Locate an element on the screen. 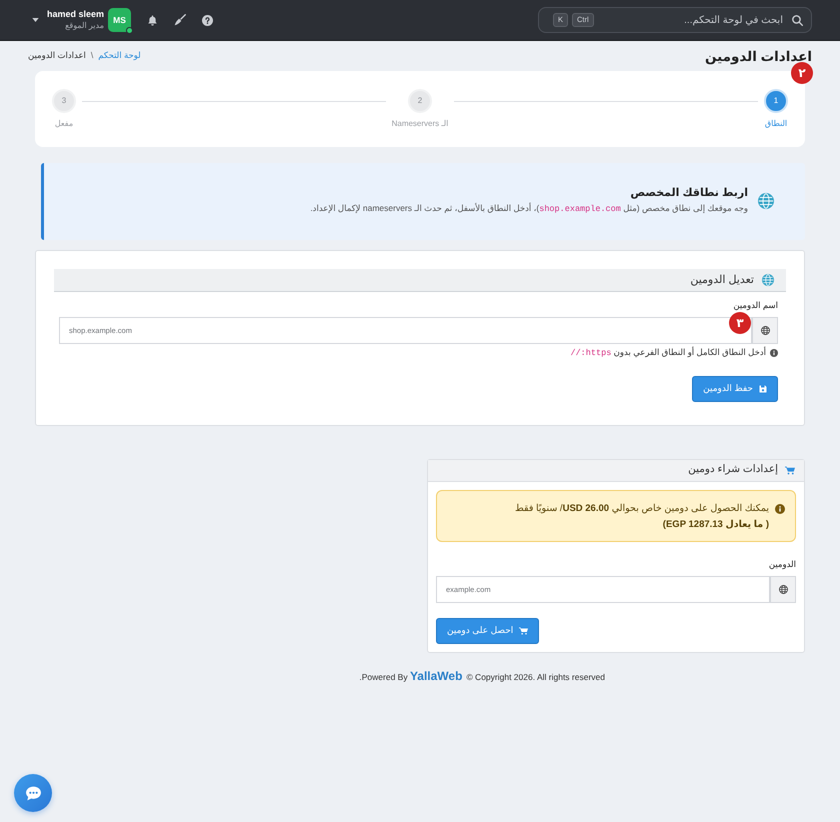 This screenshot has height=822, width=840. brand-link: YallaWeb is located at coordinates (436, 675).